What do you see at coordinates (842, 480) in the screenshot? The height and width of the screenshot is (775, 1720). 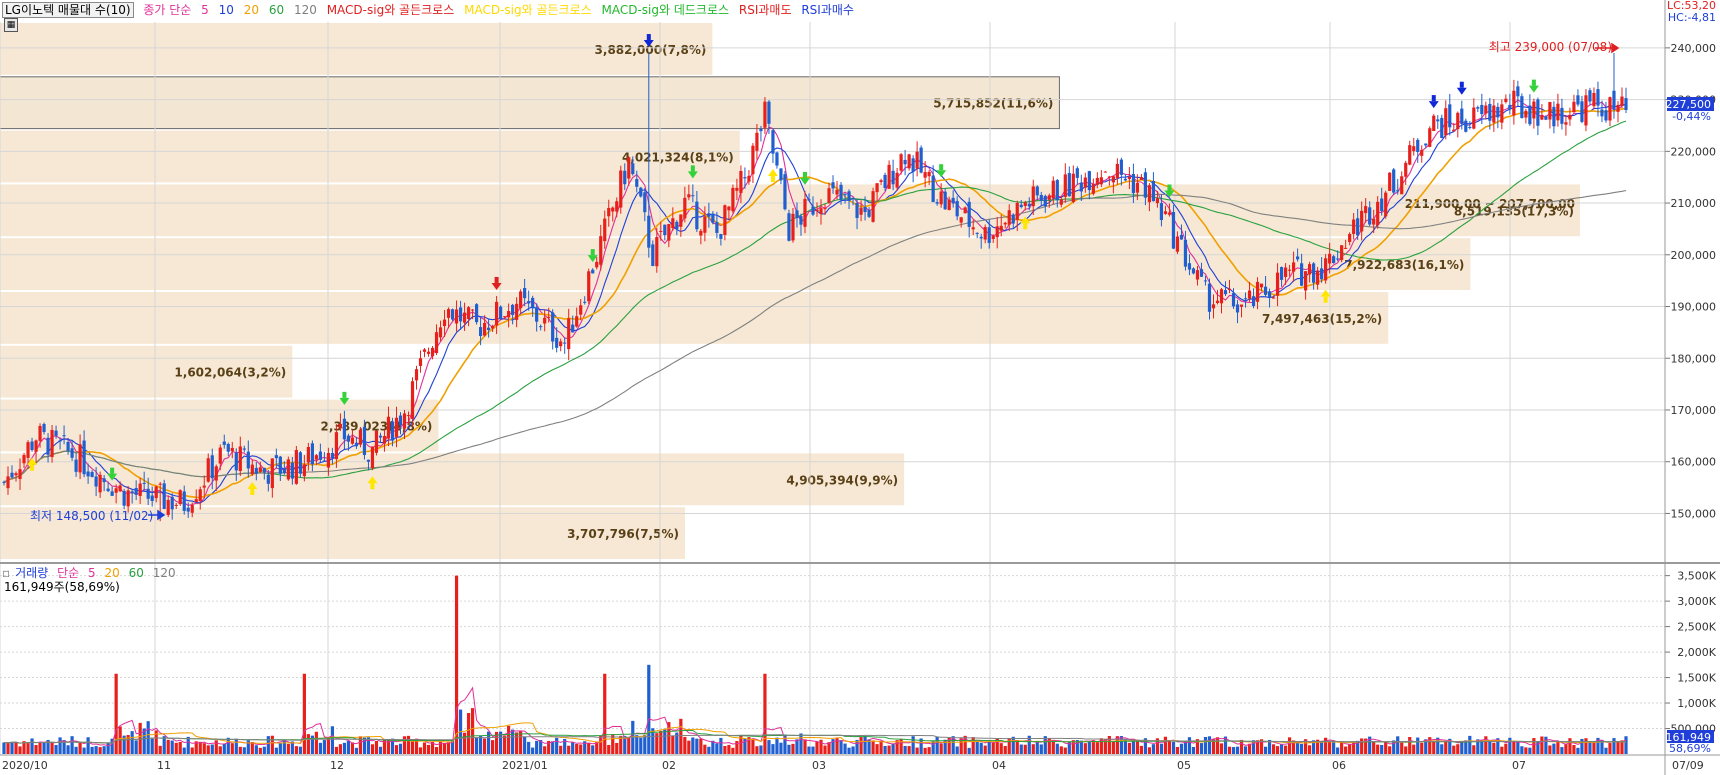 I see `volume-profile-label: 4,905,394(9,9%)` at bounding box center [842, 480].